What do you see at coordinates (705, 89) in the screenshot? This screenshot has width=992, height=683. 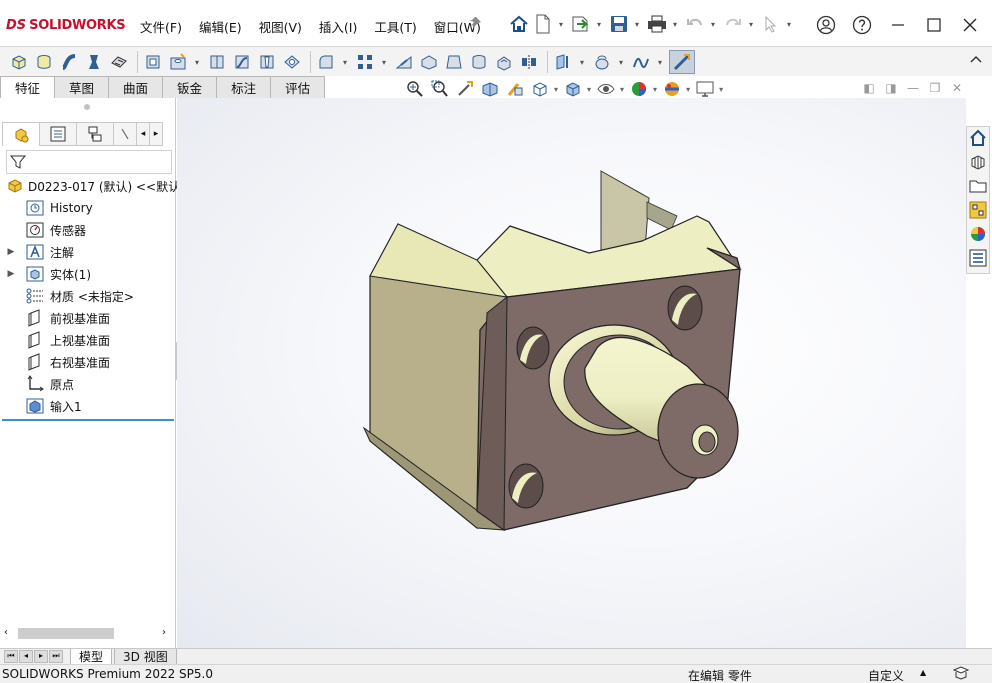 I see `view-settings-icon` at bounding box center [705, 89].